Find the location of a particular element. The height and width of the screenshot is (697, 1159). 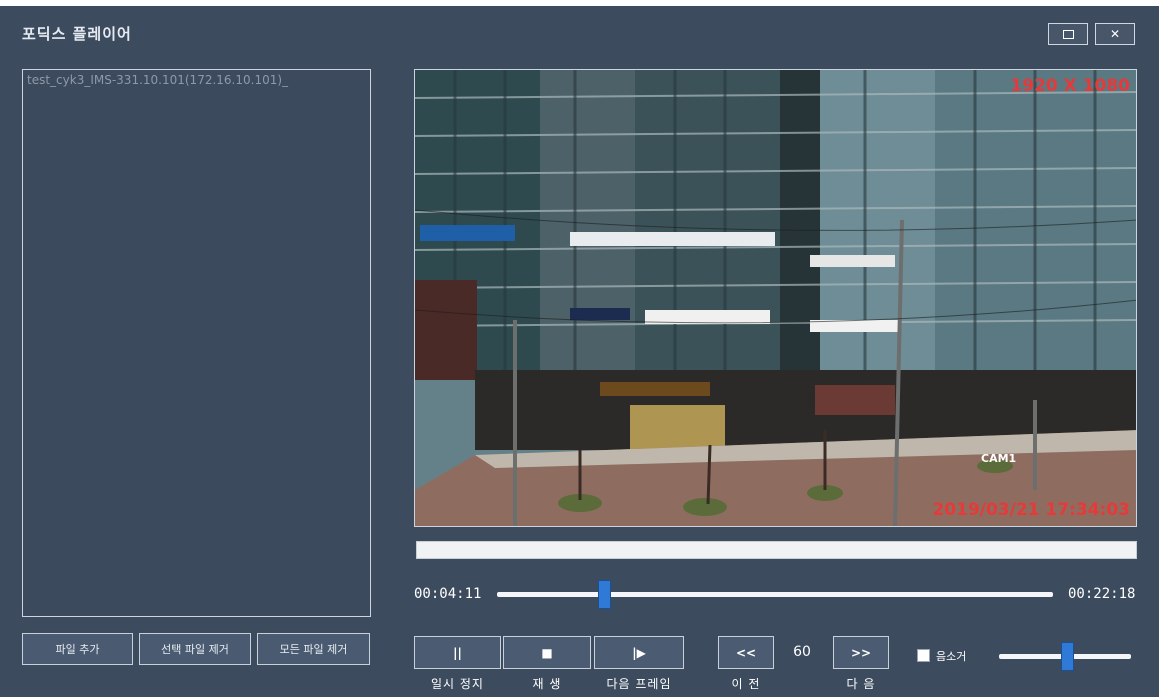

fast-forward-icon: >> is located at coordinates (861, 652).